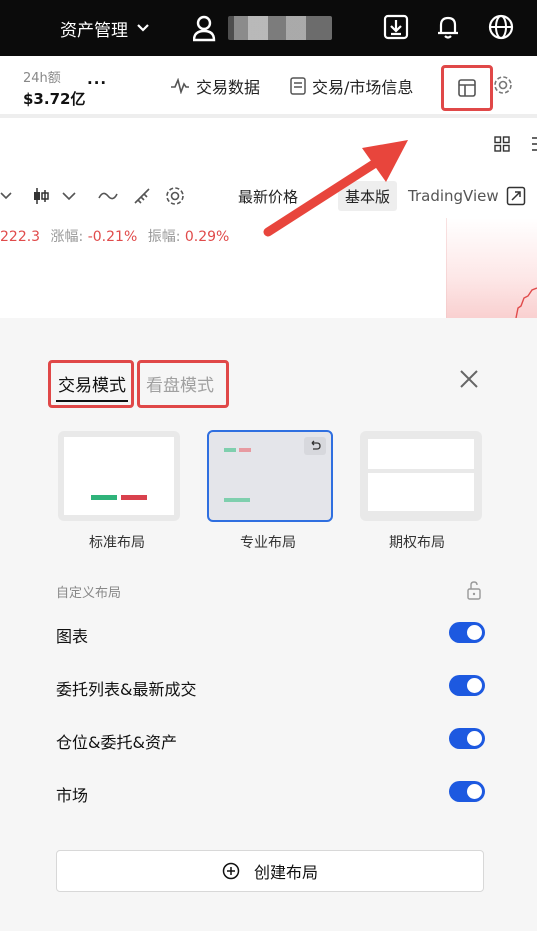  I want to click on latest-price-label: 最新价格, so click(268, 196).